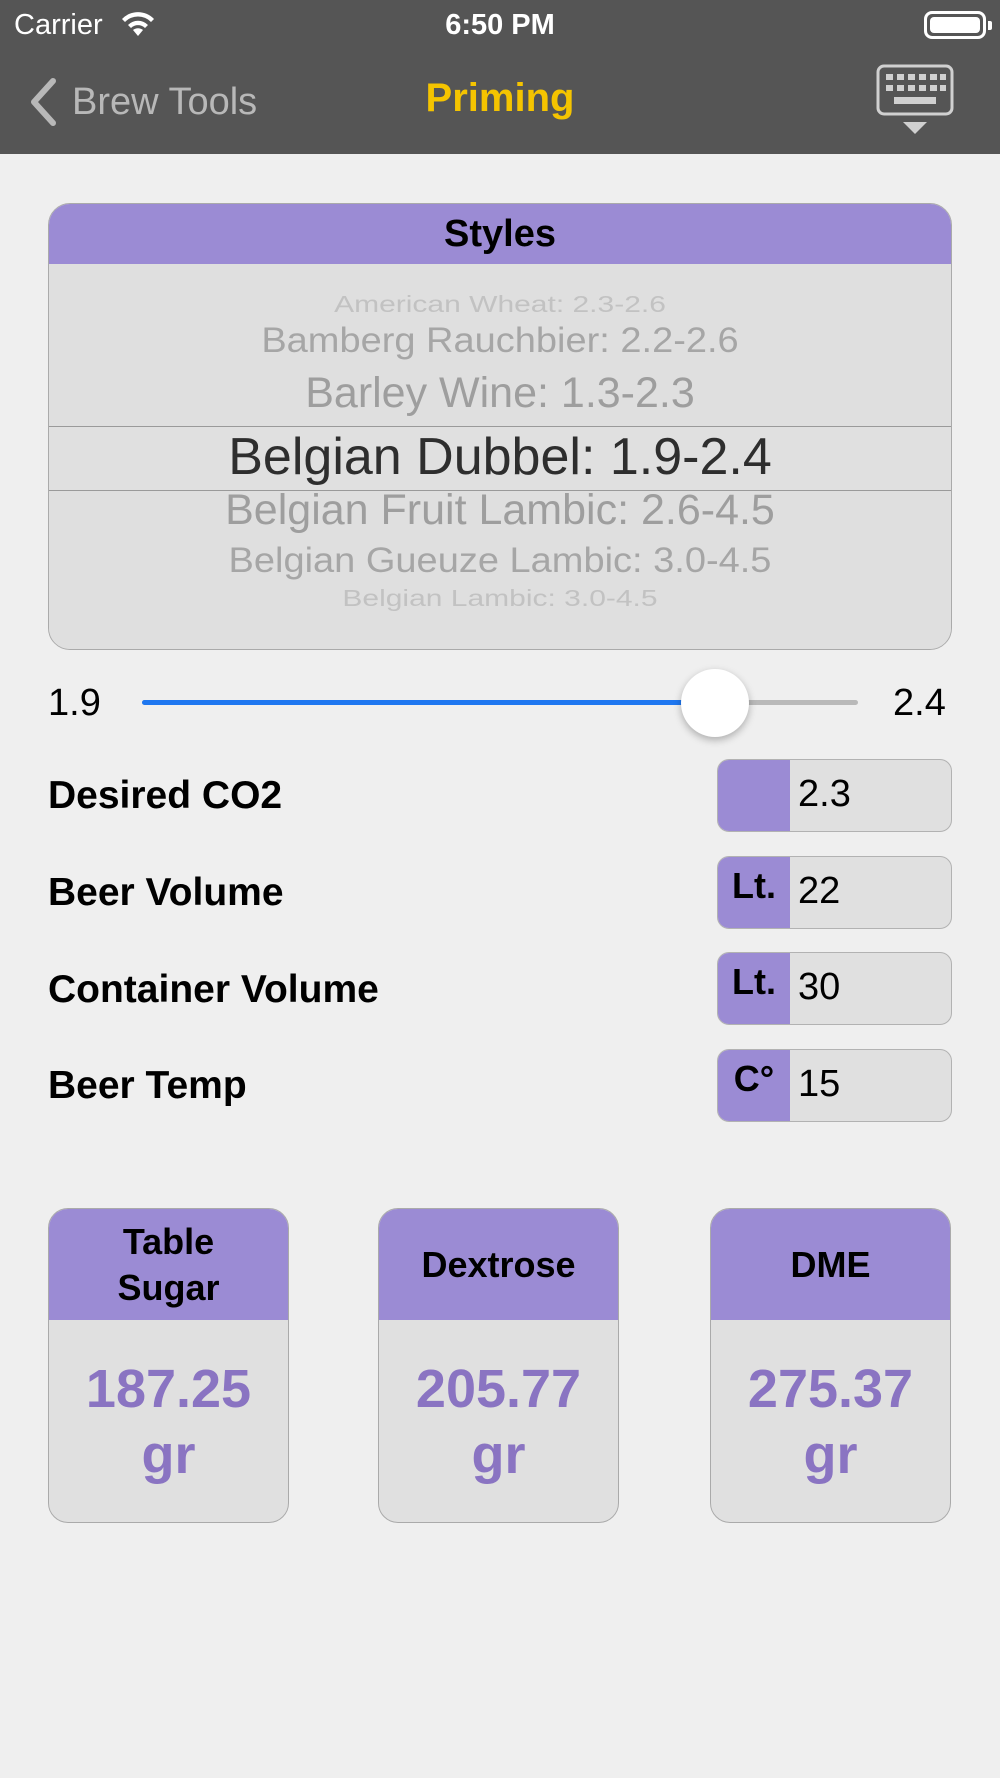  I want to click on beer-volume-field: Lt. 22, so click(834, 892).